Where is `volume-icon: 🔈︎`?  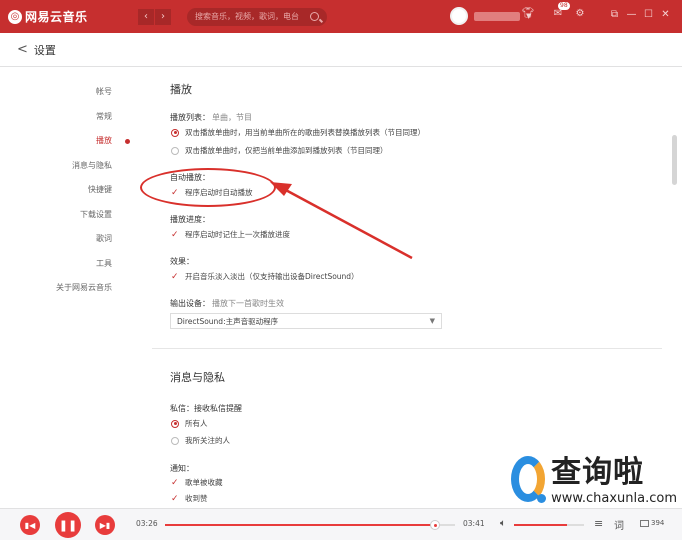
volume-icon: 🔈︎ is located at coordinates (503, 523).